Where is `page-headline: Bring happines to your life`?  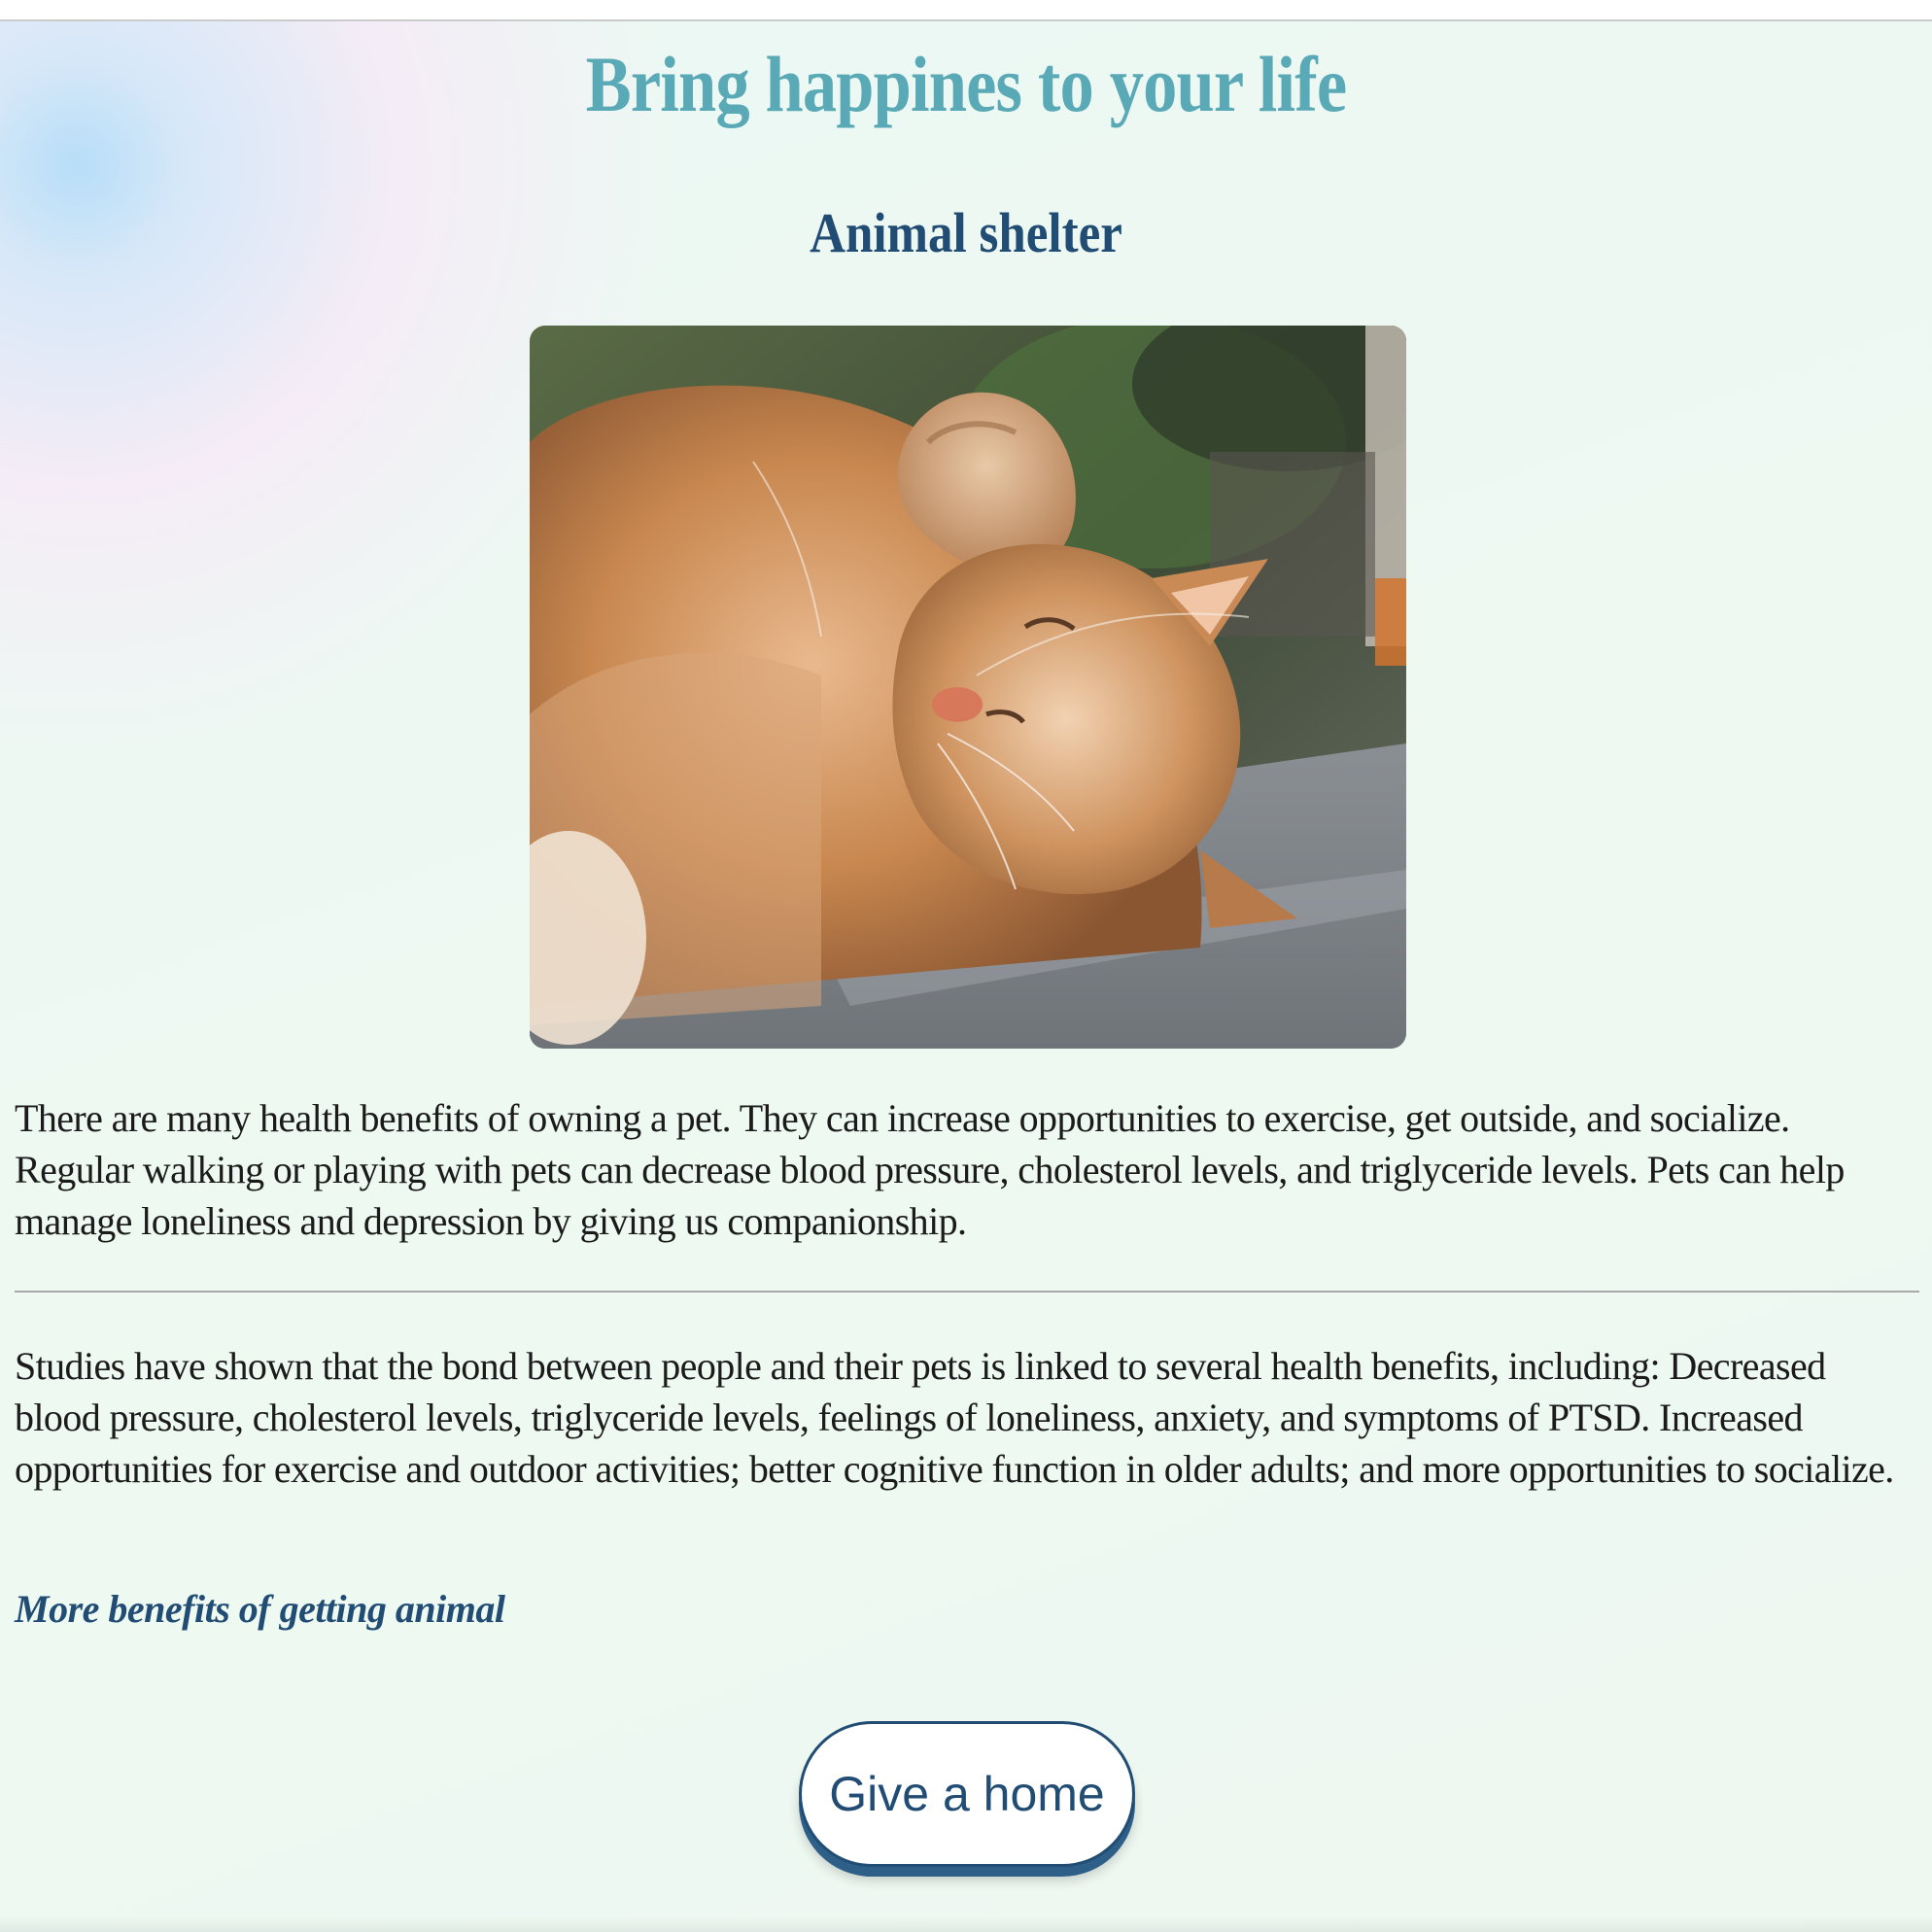
page-headline: Bring happines to your life is located at coordinates (966, 84).